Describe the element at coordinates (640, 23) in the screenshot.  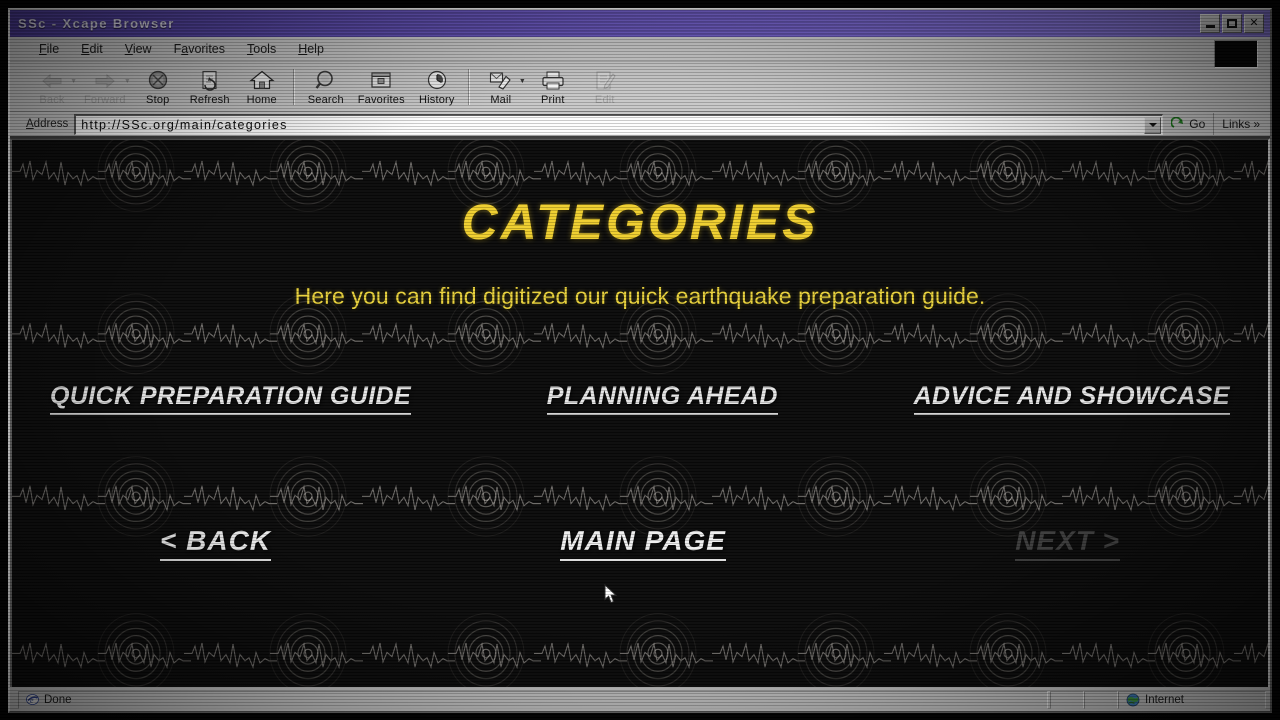
I see `title-bar: SSc - Xcape Browser ✕` at that location.